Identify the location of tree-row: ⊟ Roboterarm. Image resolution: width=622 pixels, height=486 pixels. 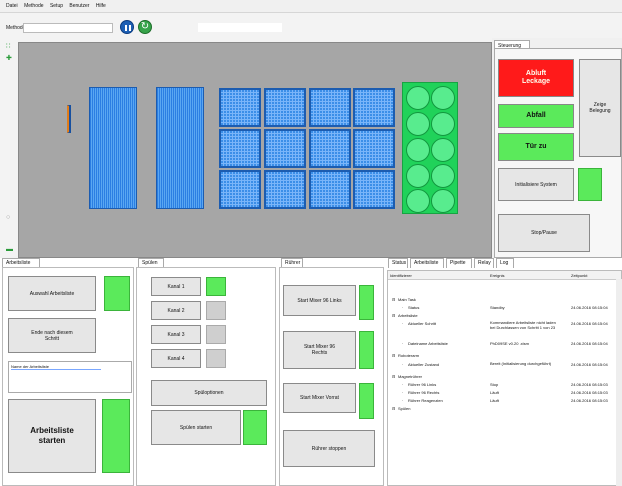
(504, 357).